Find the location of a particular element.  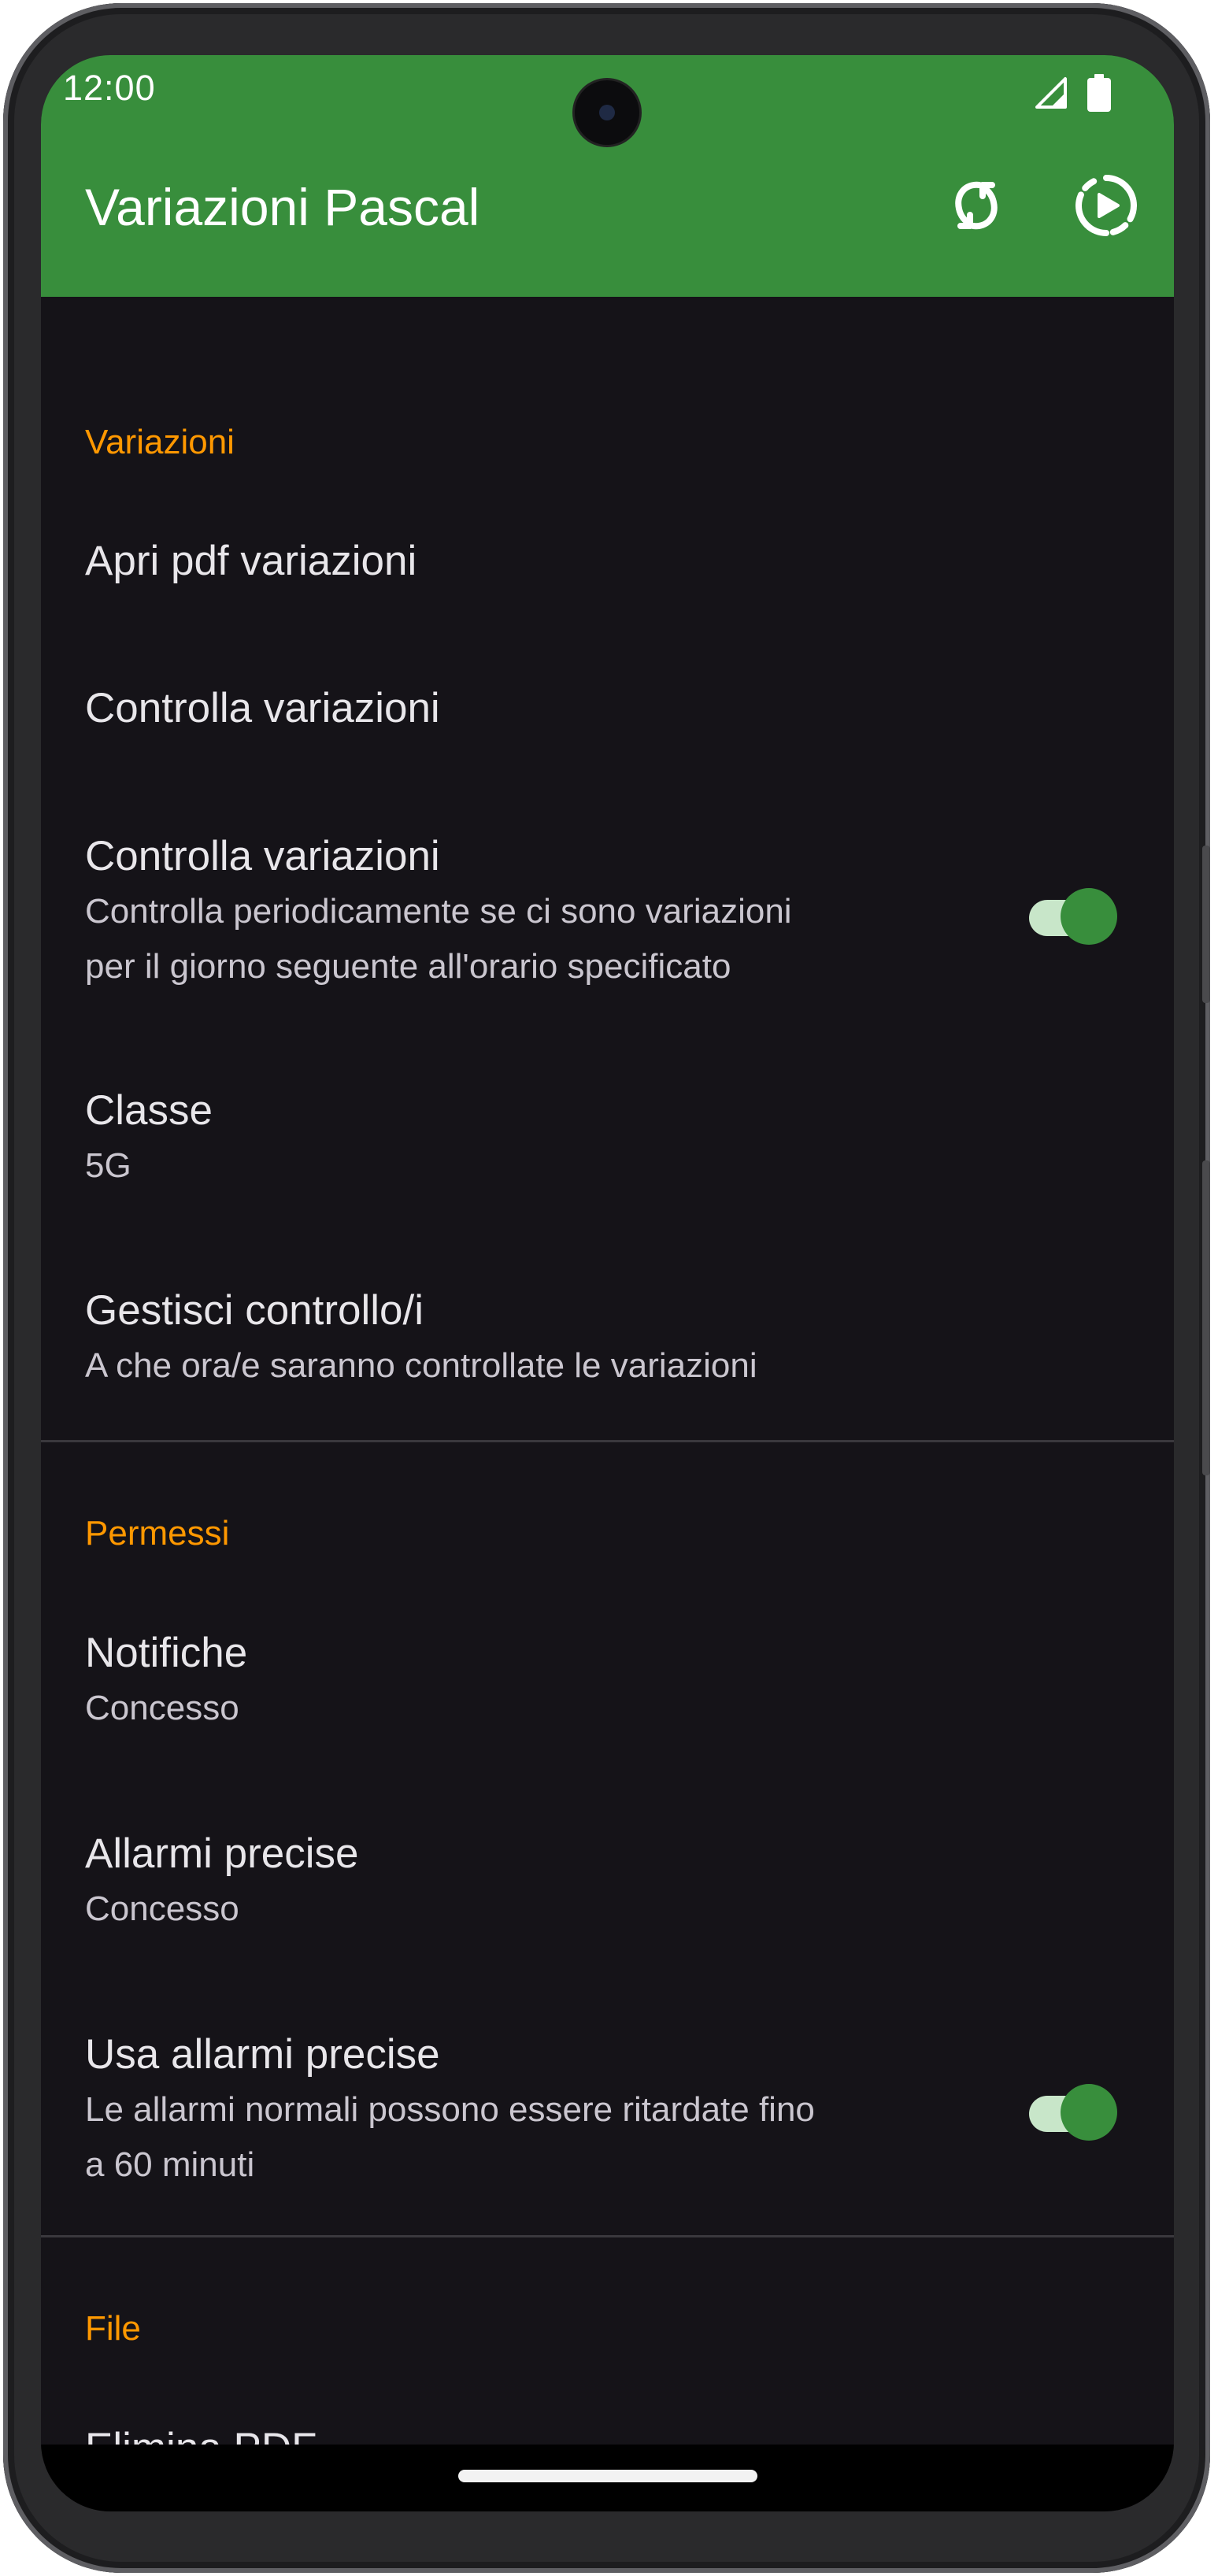

periodic-check-switch is located at coordinates (1076, 914).